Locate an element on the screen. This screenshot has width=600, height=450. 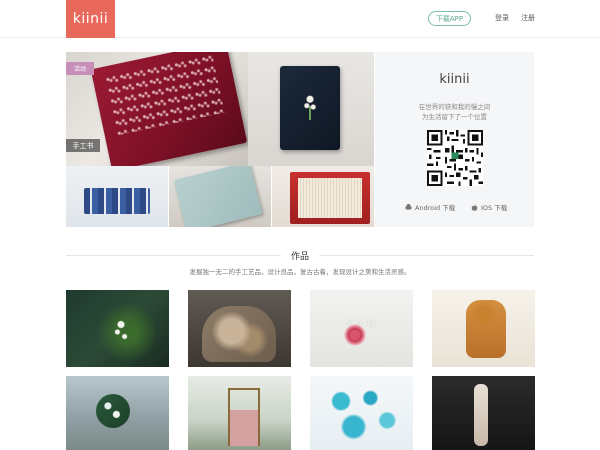
image-watermark: YAN is located at coordinates (363, 325).